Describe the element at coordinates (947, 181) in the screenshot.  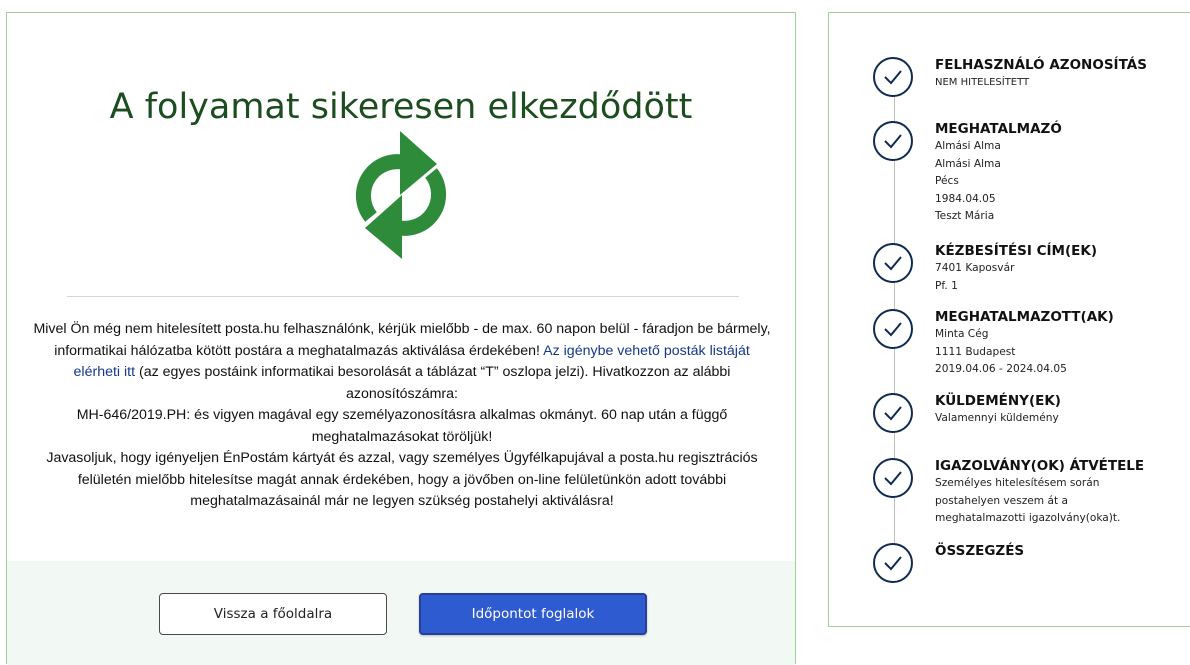
I see `step-detail: Pécs` at that location.